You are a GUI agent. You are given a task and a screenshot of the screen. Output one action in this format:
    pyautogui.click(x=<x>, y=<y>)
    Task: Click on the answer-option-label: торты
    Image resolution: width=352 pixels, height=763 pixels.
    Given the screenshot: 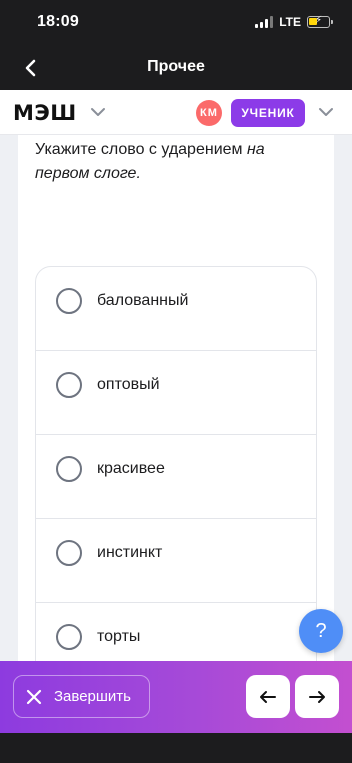 What is the action you would take?
    pyautogui.click(x=119, y=636)
    